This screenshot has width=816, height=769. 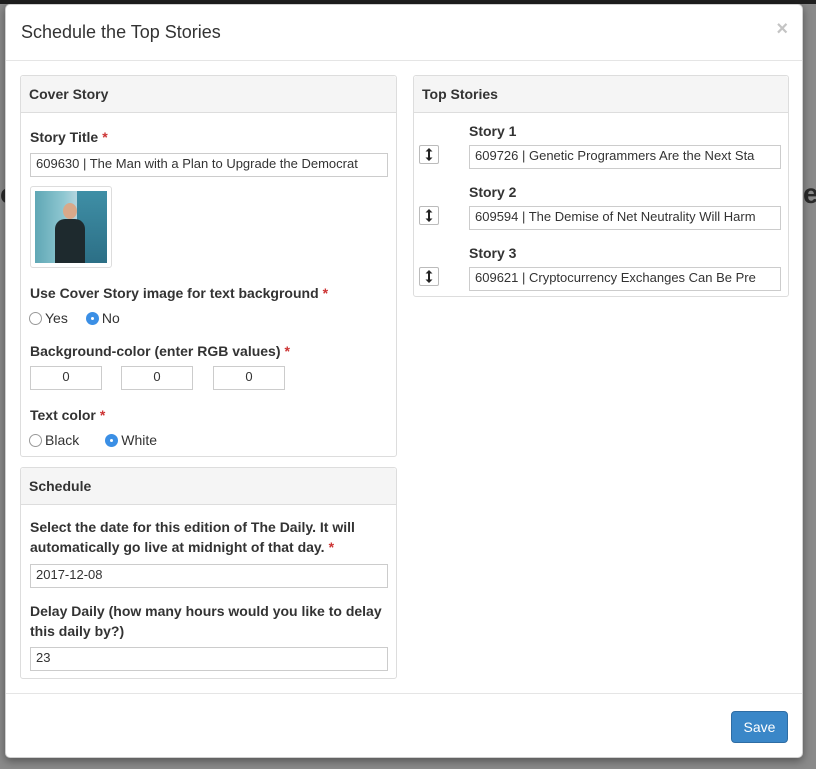 What do you see at coordinates (56, 318) in the screenshot?
I see `use-image-yes-label: Yes` at bounding box center [56, 318].